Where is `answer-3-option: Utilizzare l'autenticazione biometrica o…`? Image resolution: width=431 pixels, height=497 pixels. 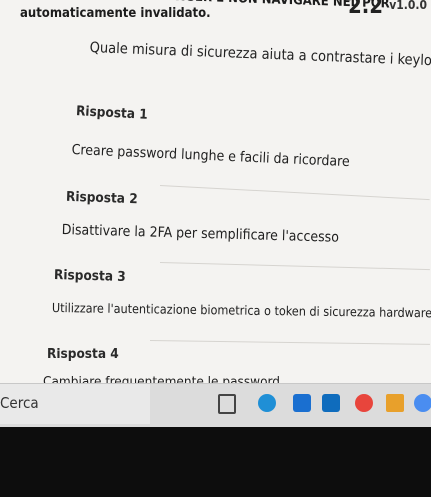
answer-3-option: Utilizzare l'autenticazione biometrica o… is located at coordinates (241, 310).